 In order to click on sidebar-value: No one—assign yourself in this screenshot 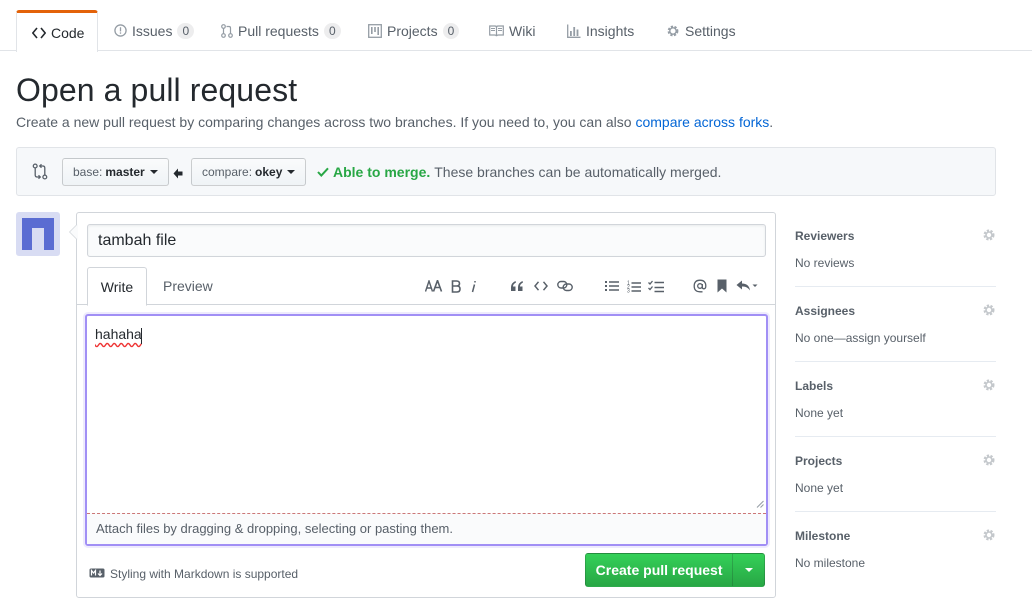, I will do `click(860, 338)`.